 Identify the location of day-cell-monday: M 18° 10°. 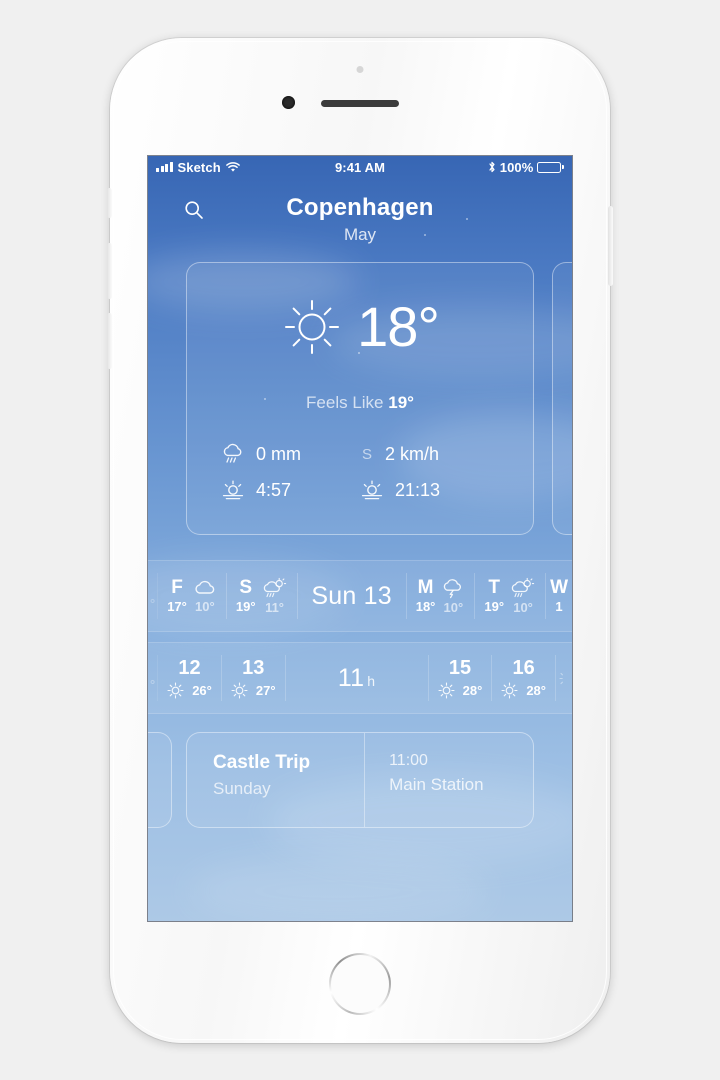
(440, 596).